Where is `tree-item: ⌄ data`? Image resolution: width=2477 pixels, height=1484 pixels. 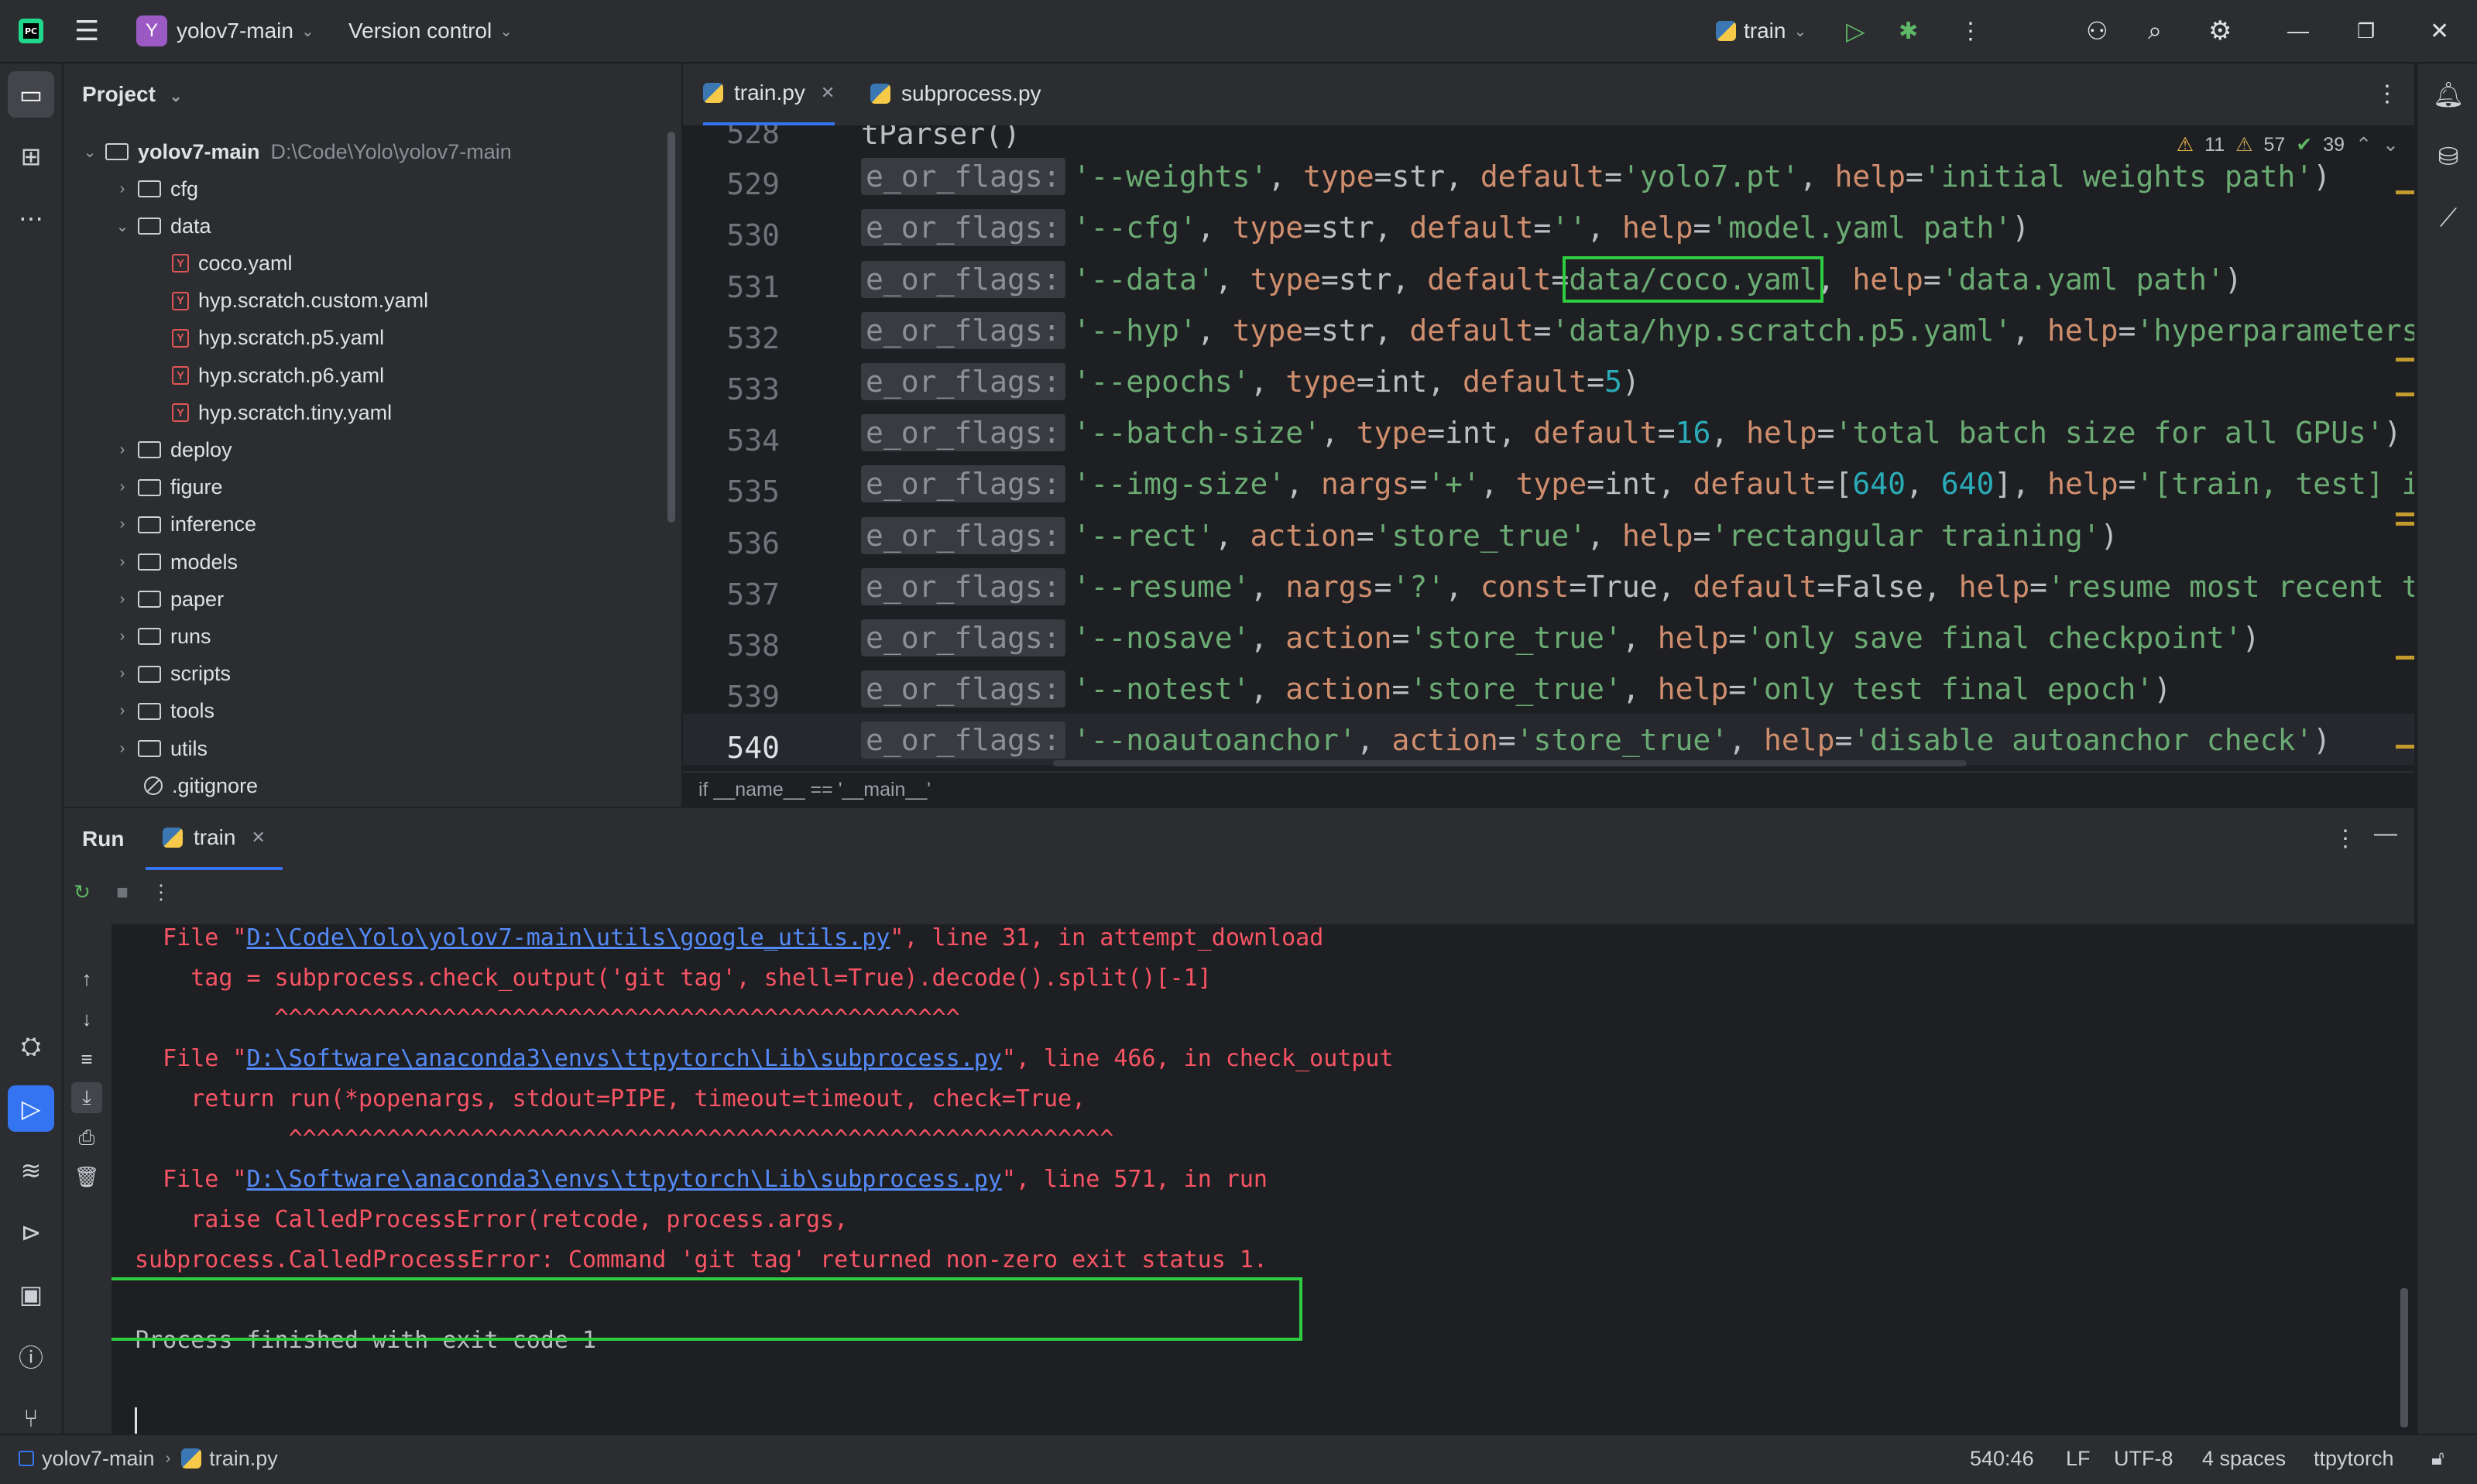 tree-item: ⌄ data is located at coordinates (161, 226).